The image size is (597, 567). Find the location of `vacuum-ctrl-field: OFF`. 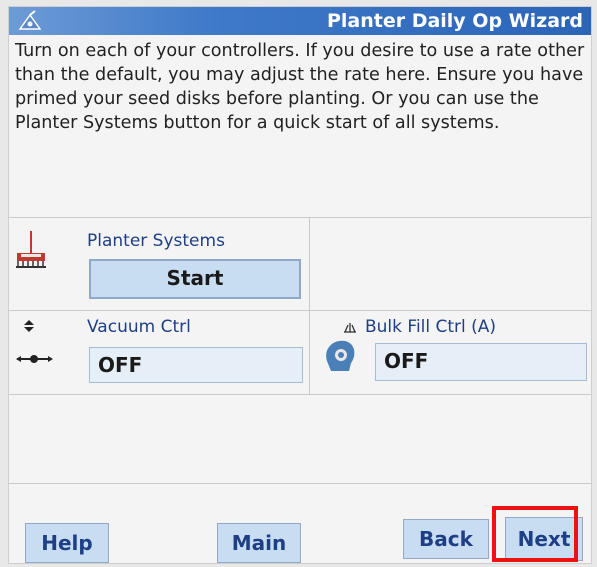

vacuum-ctrl-field: OFF is located at coordinates (196, 365).